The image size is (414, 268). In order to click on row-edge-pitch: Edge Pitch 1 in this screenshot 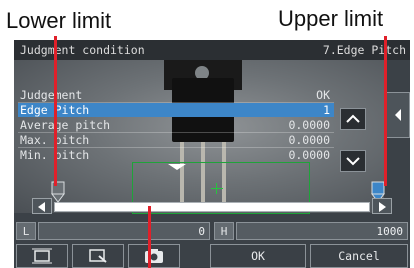, I will do `click(176, 110)`.